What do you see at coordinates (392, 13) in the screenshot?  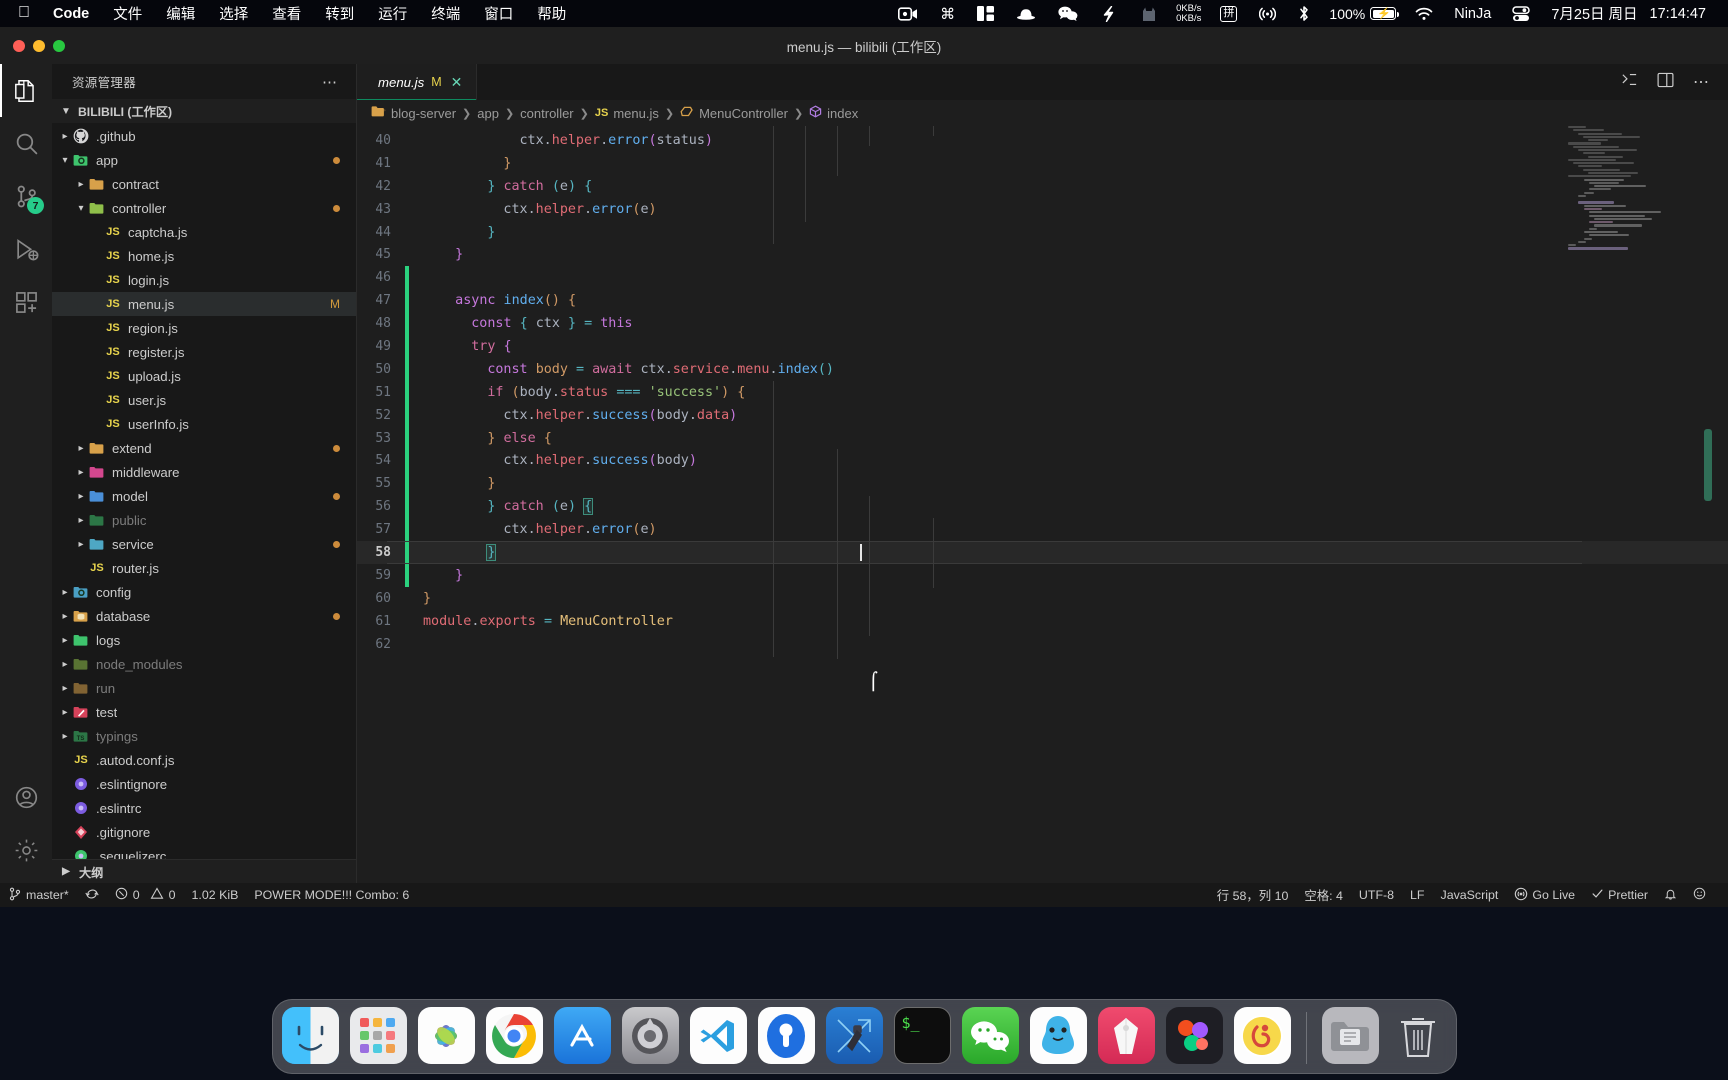 I see `menu-run: 运行` at bounding box center [392, 13].